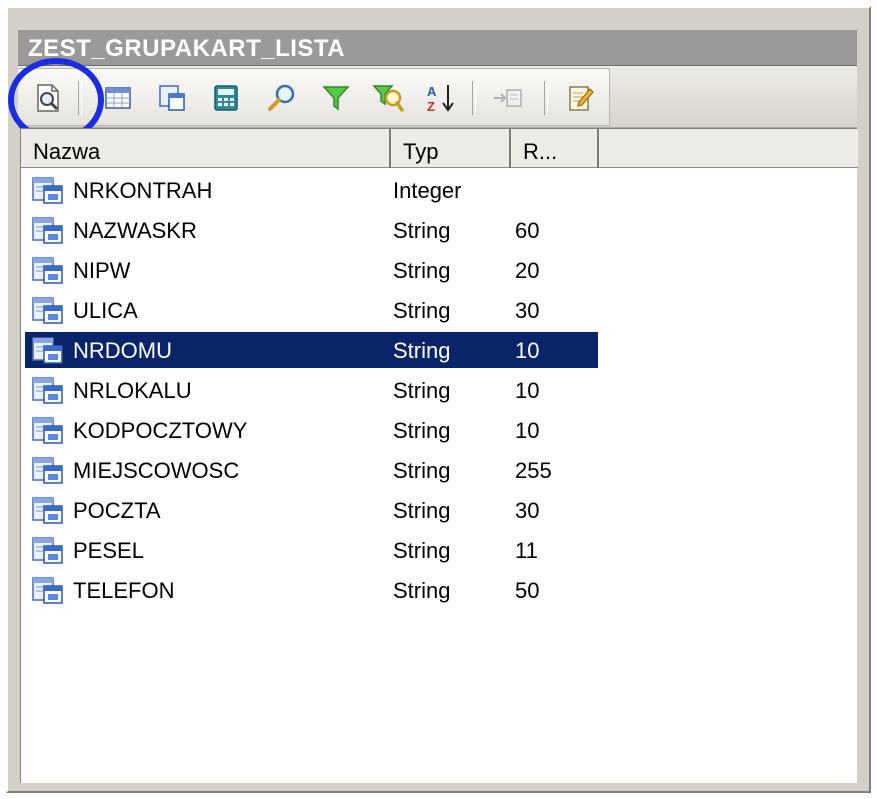  What do you see at coordinates (311, 310) in the screenshot?
I see `table-row: ULICA String 30` at bounding box center [311, 310].